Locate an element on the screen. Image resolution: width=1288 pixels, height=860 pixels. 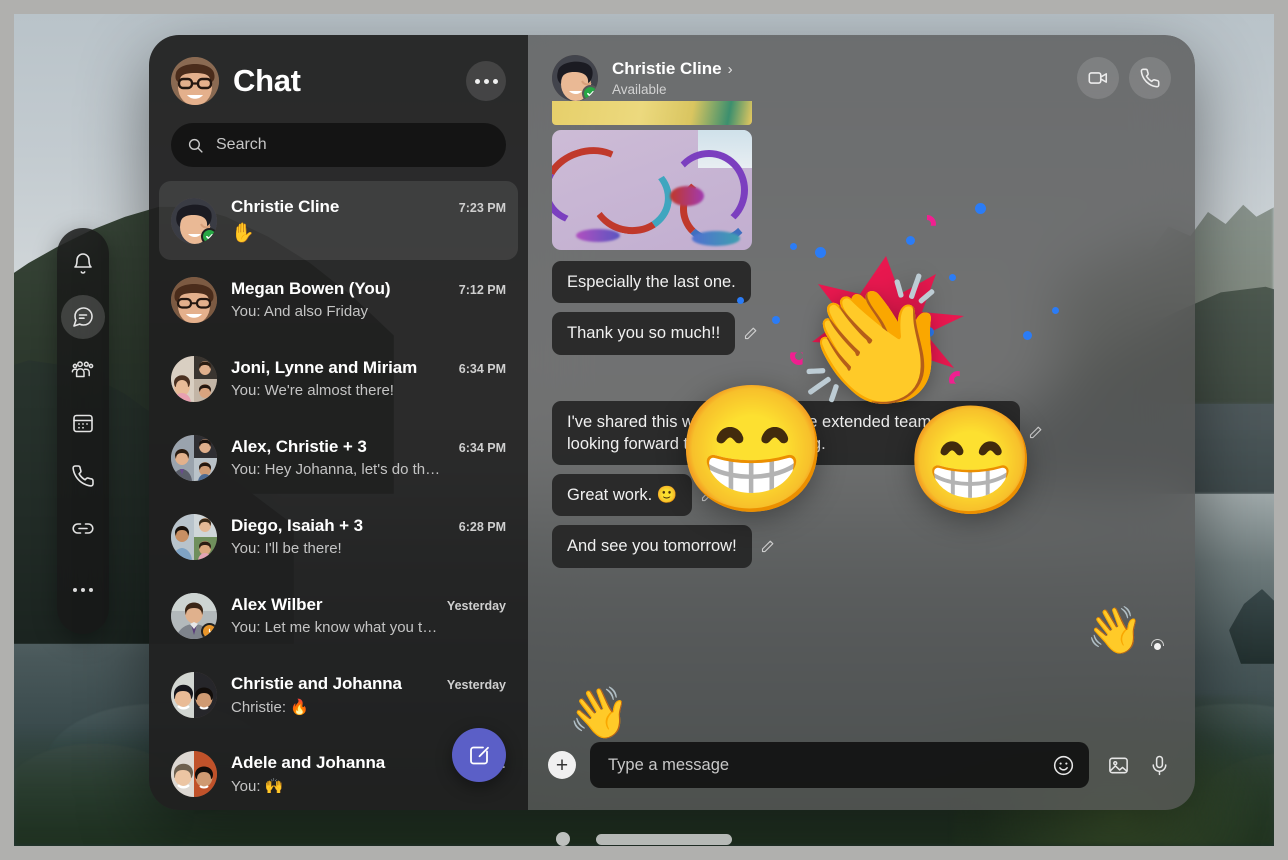
chat-item-preview: You: We're almost there! is located at coordinates (312, 390).